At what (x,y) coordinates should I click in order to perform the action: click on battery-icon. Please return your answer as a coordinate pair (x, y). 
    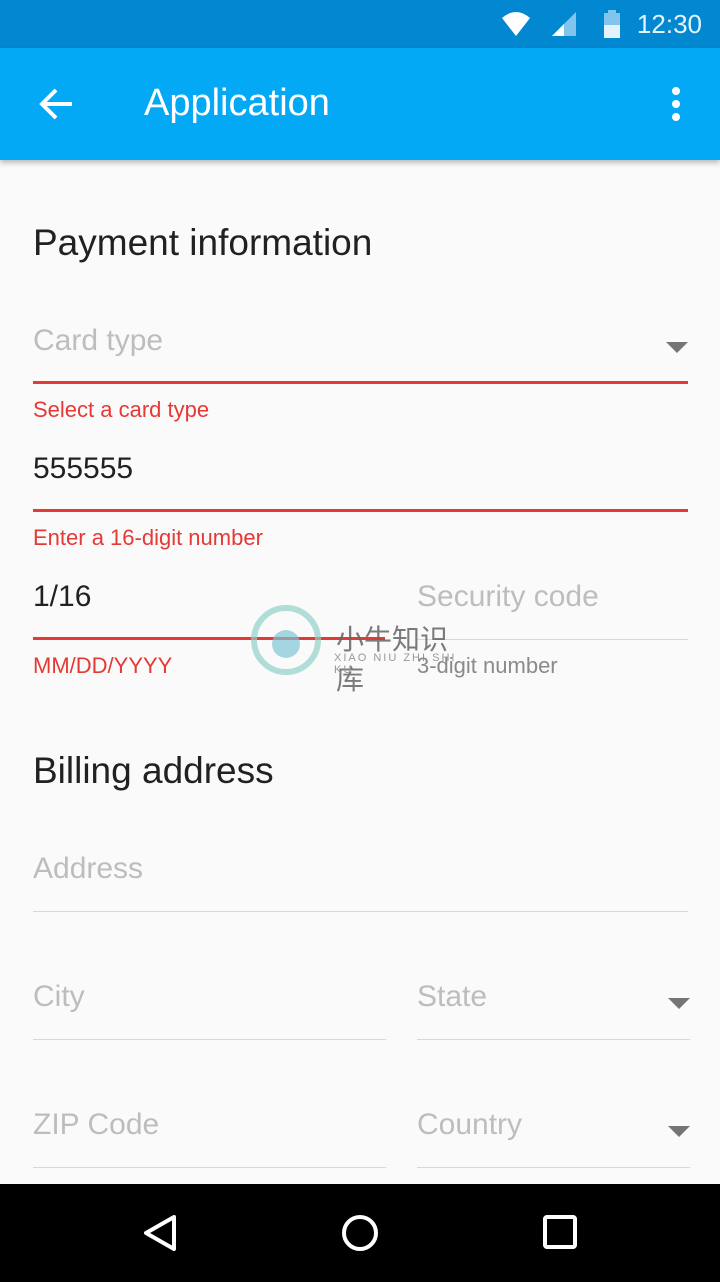
    Looking at the image, I should click on (612, 24).